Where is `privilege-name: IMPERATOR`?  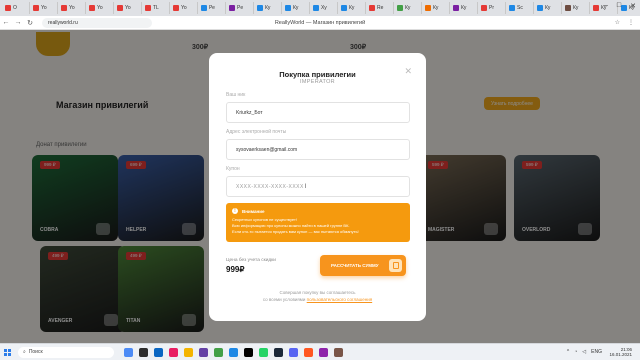
privilege-name: IMPERATOR is located at coordinates (317, 82).